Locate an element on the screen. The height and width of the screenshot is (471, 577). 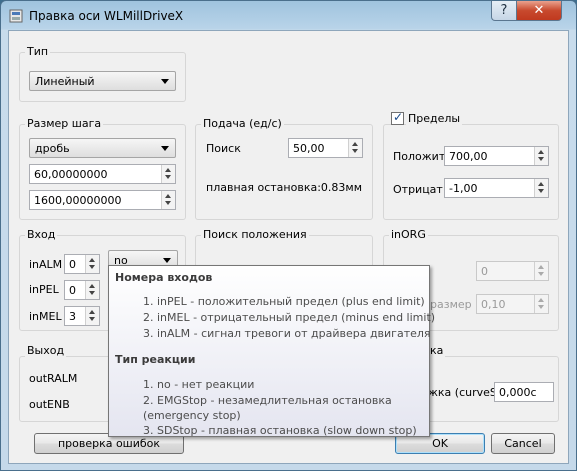
cancel-button: Cancel is located at coordinates (523, 443).